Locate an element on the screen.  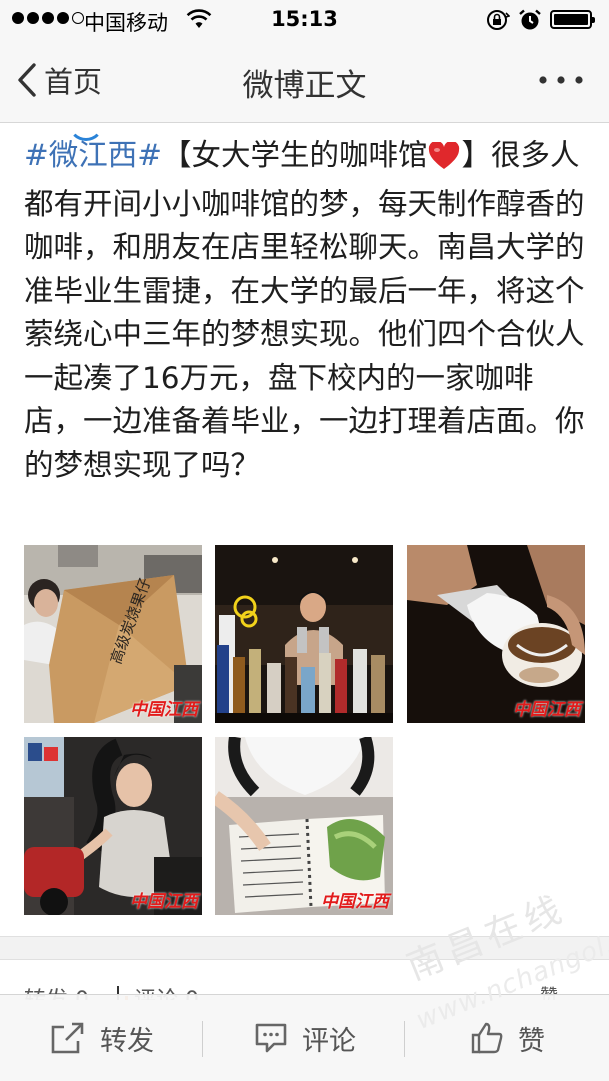
photo-pouring-milk: 中国江西 is located at coordinates (496, 634).